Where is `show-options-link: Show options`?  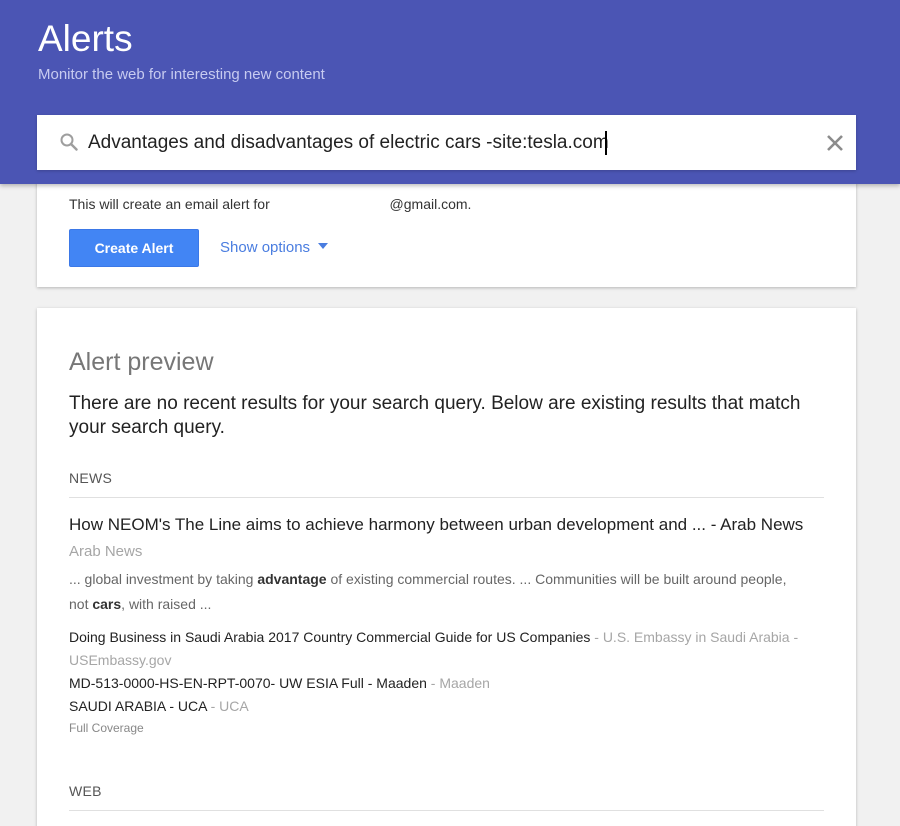
show-options-link: Show options is located at coordinates (274, 247).